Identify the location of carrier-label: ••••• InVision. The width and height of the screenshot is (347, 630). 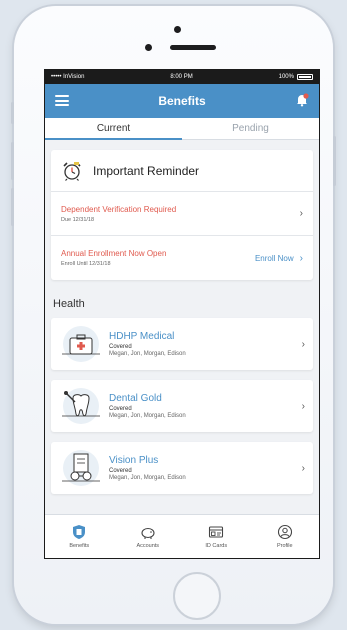
(68, 77).